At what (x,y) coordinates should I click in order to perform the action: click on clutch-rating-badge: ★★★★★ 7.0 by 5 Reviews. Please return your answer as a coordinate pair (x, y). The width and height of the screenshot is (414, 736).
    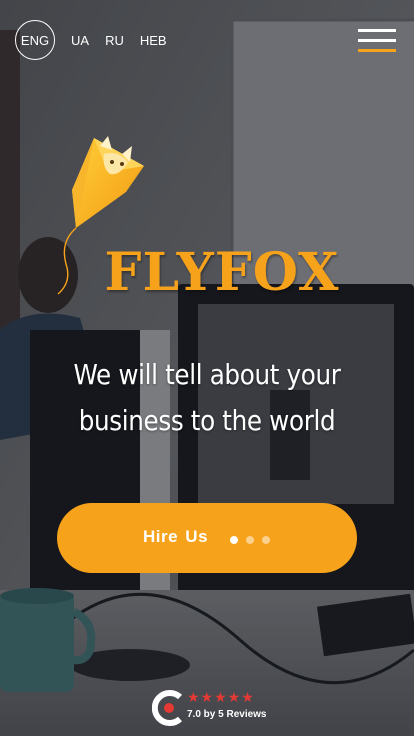
    Looking at the image, I should click on (212, 708).